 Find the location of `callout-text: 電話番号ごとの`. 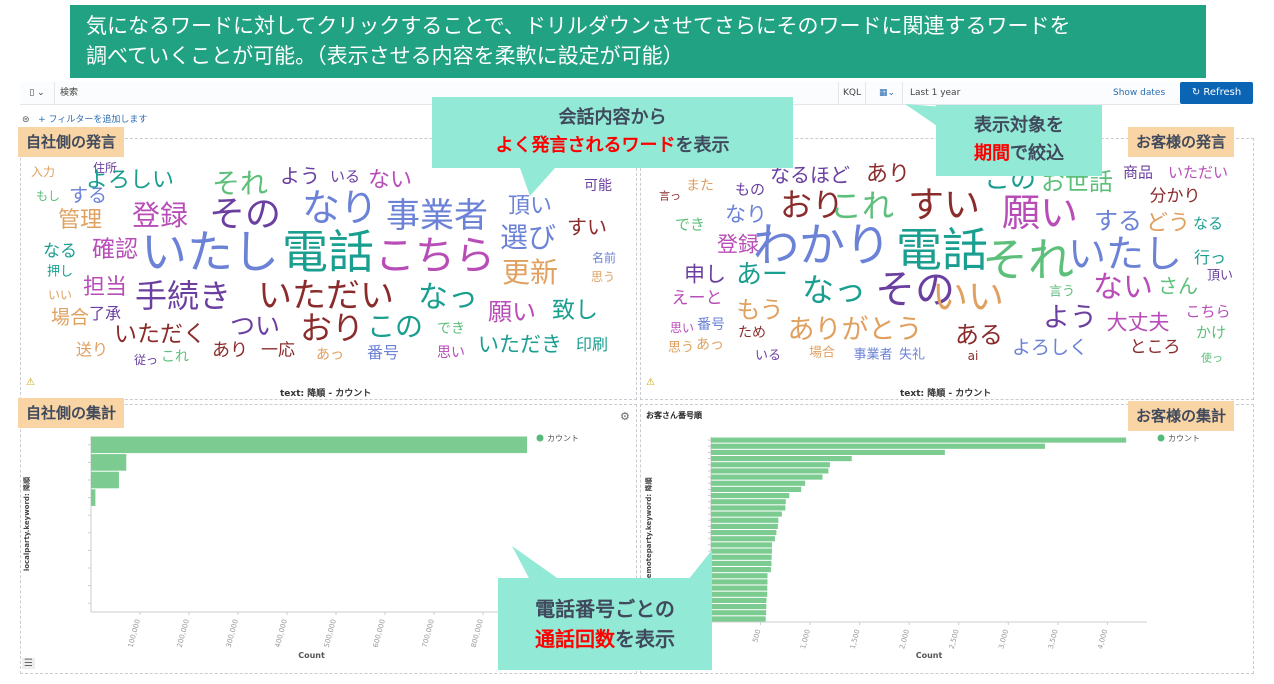

callout-text: 電話番号ごとの is located at coordinates (605, 609).